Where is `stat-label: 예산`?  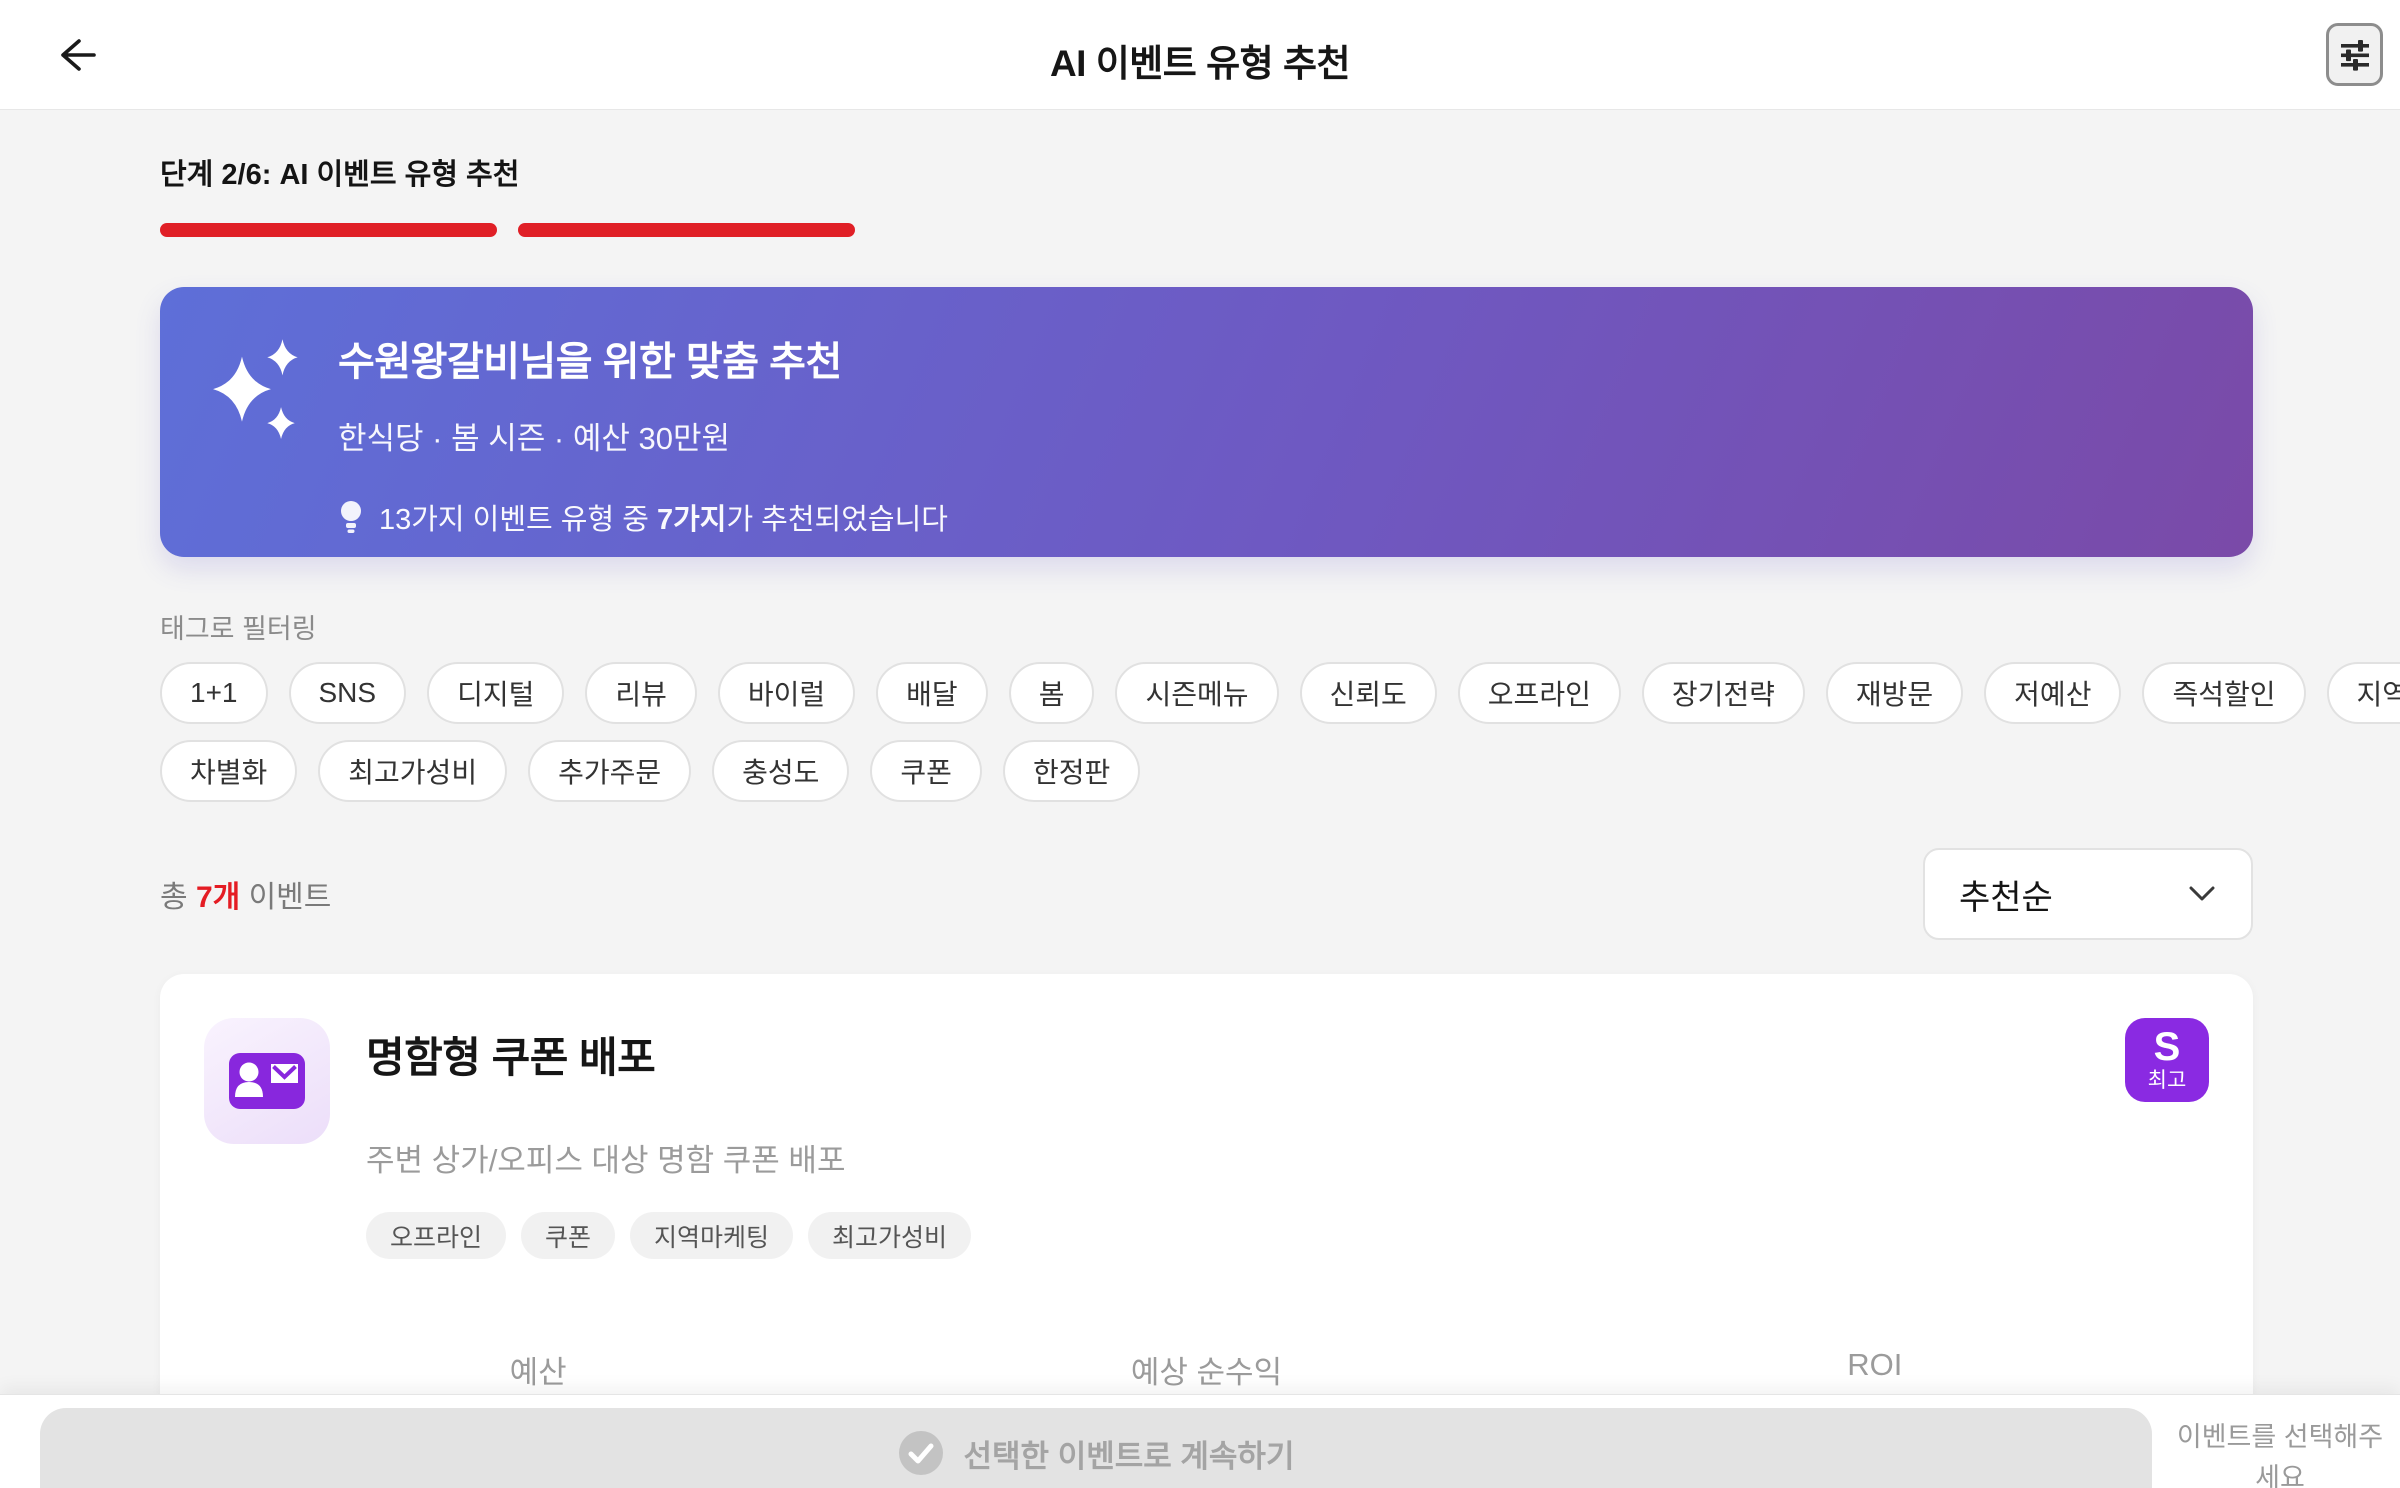 stat-label: 예산 is located at coordinates (538, 1372).